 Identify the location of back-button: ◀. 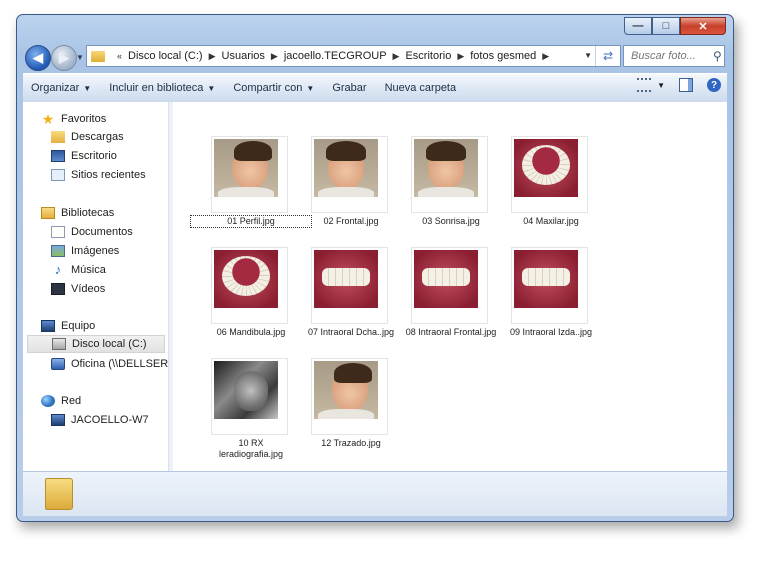
(38, 58).